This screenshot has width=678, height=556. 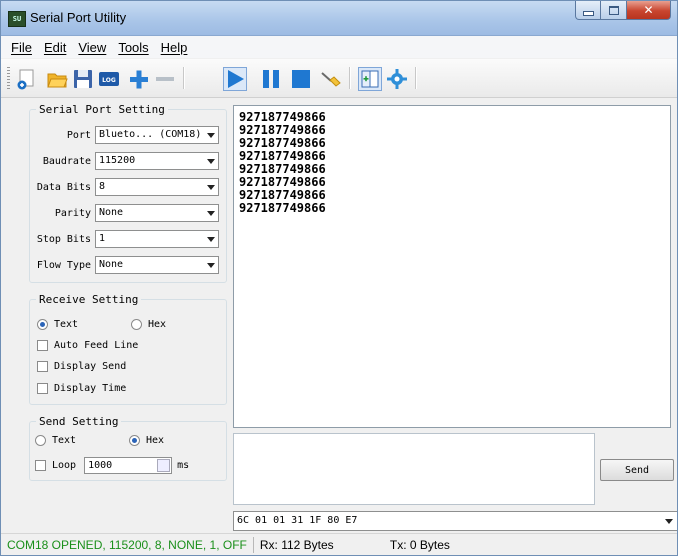 I want to click on receive-hex-radio: Hex, so click(x=148, y=324).